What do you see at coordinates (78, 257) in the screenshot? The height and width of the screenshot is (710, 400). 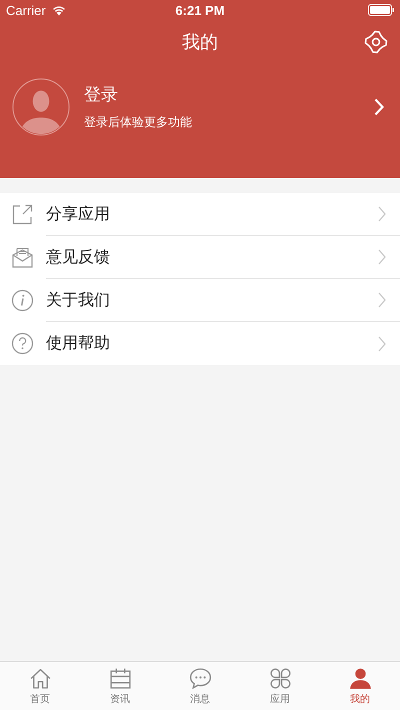 I see `menu-label: 意见反馈` at bounding box center [78, 257].